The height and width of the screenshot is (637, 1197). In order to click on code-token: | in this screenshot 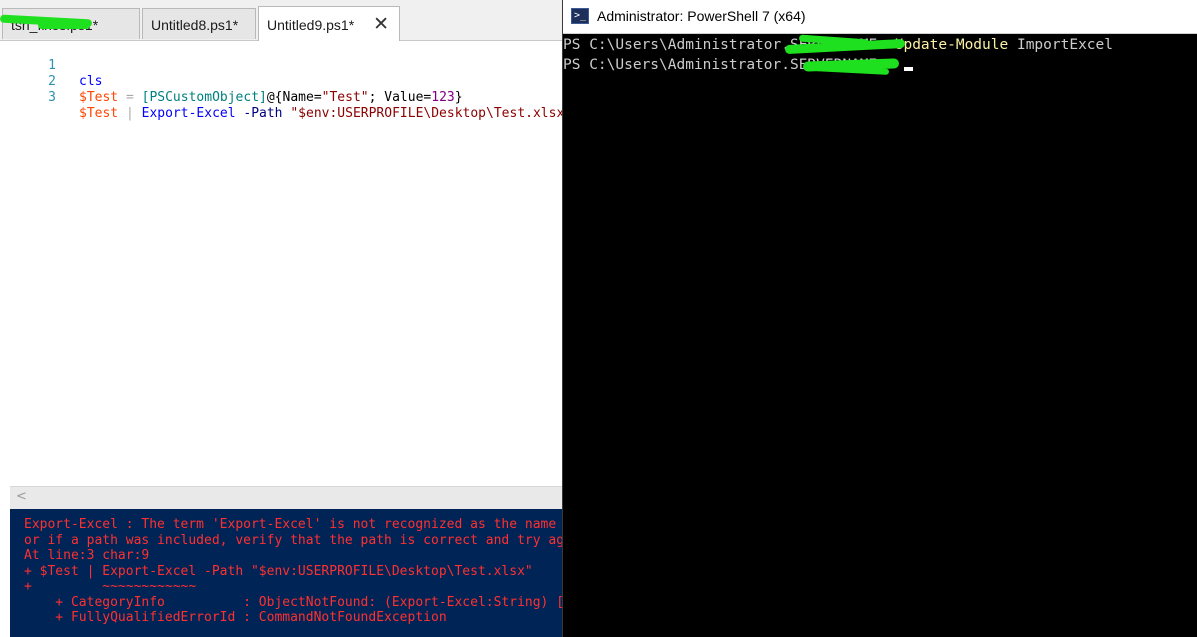, I will do `click(130, 113)`.